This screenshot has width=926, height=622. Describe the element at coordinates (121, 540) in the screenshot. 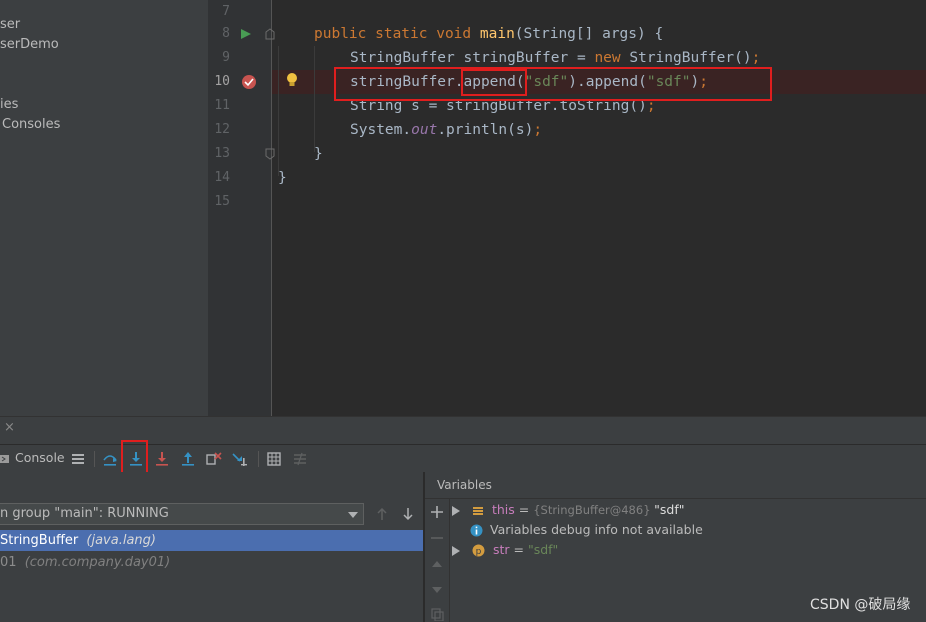

I see `frame-package: (java.lang)` at that location.